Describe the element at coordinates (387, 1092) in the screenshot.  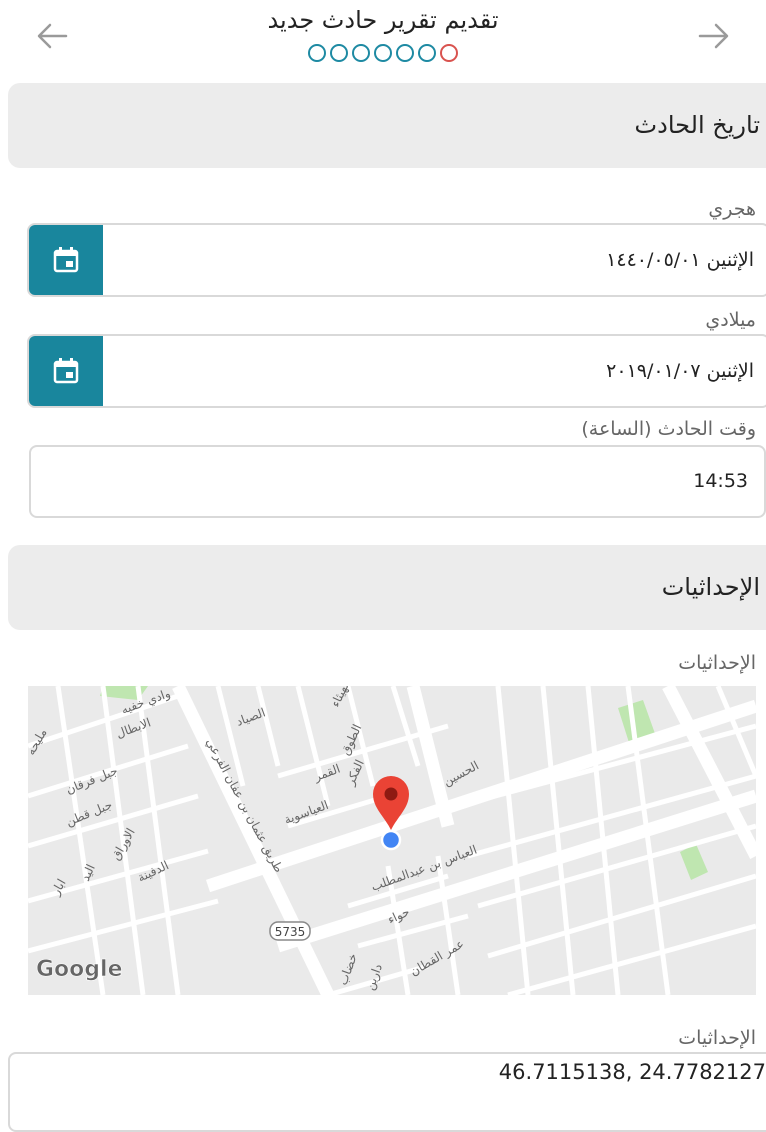
I see `coordinates-input: 46.7115138, 24.7782127` at that location.